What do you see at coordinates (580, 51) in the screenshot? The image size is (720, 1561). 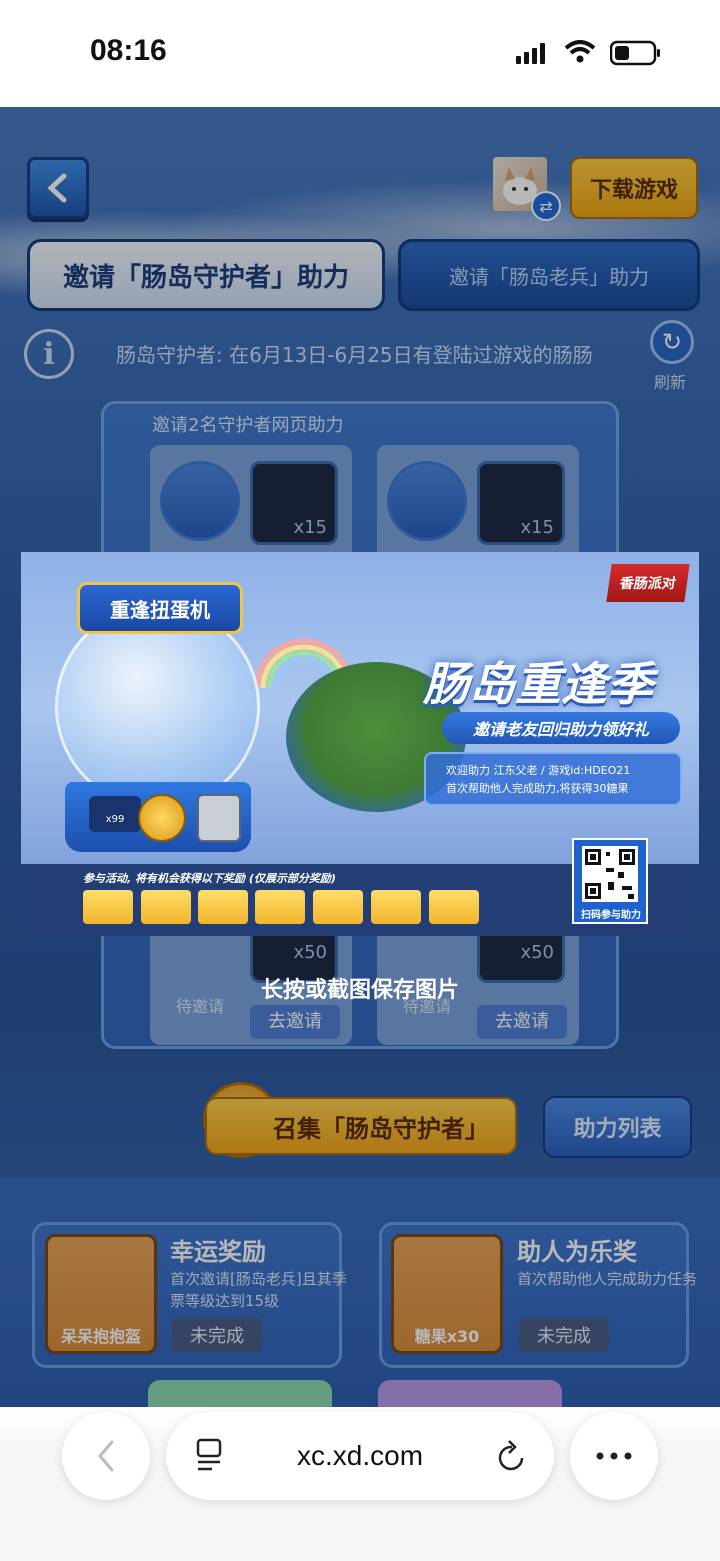 I see `wifi-icon` at bounding box center [580, 51].